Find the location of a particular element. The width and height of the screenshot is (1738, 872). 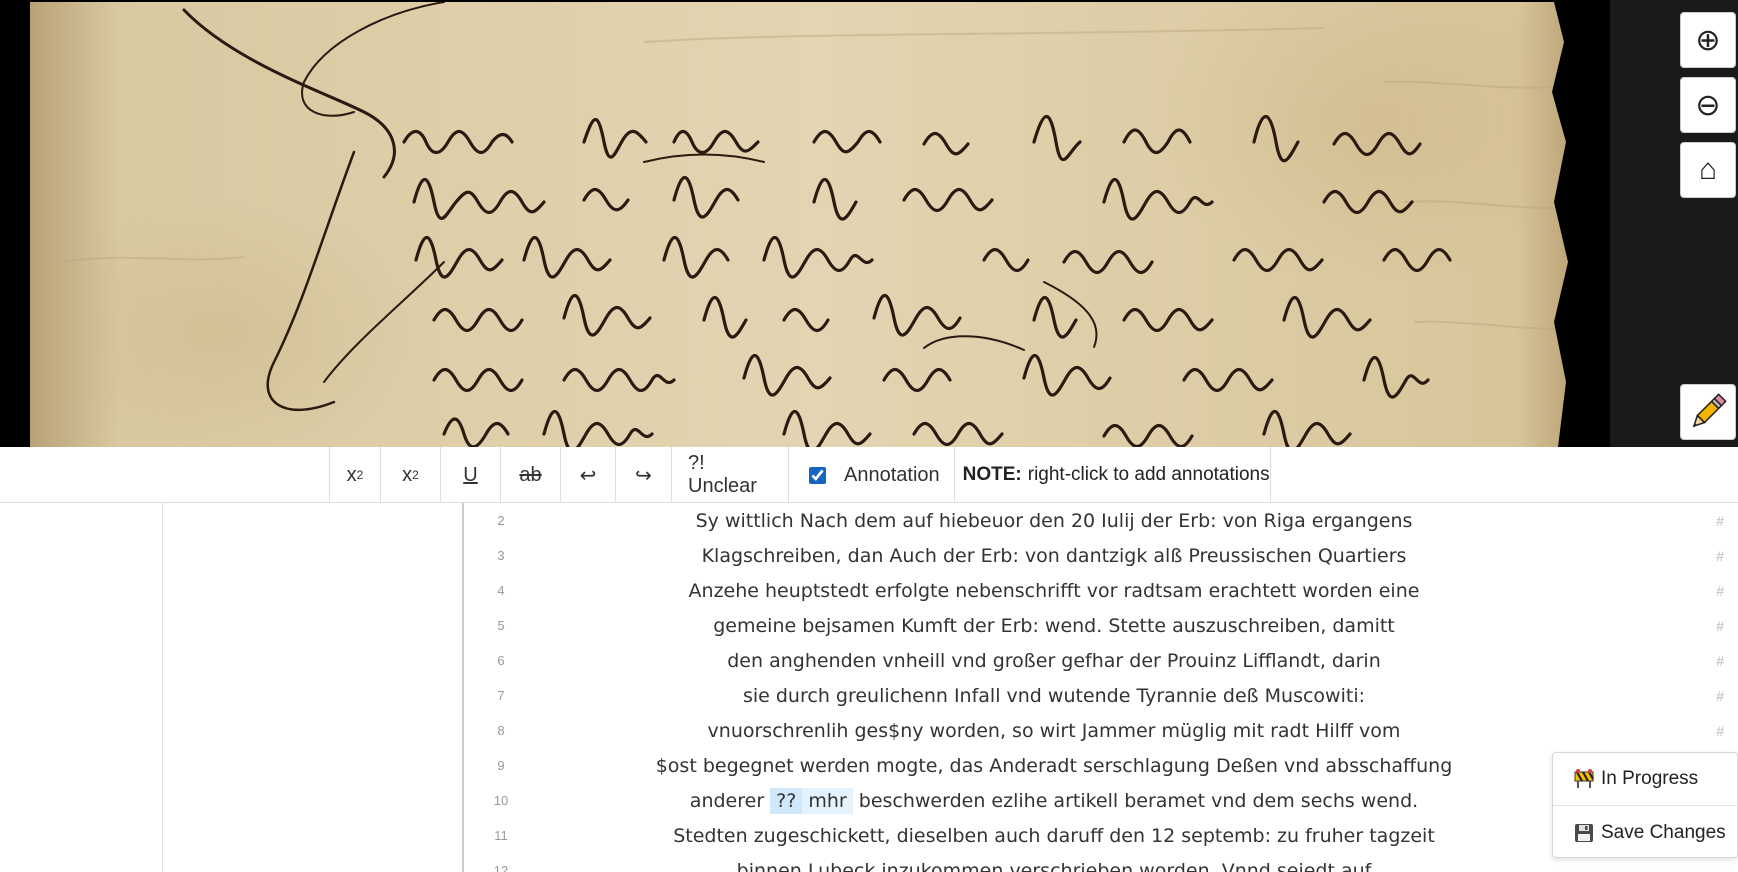

annotation-toggle: Annotation is located at coordinates (871, 475).